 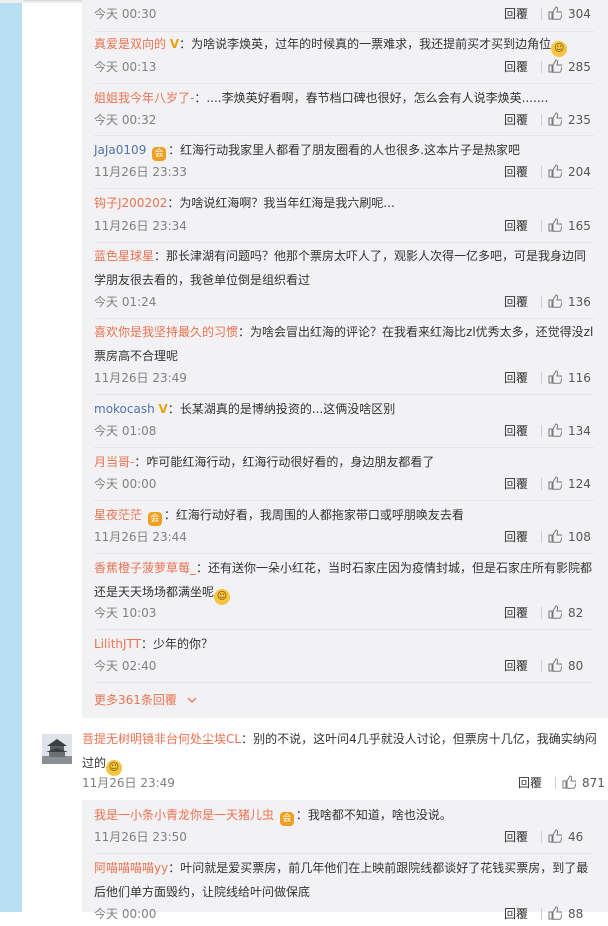 I want to click on reply-item: 星夜茫茫 会：红海行动好看，我周围的人都拖家带口或呼朋唤友去看, so click(x=344, y=515).